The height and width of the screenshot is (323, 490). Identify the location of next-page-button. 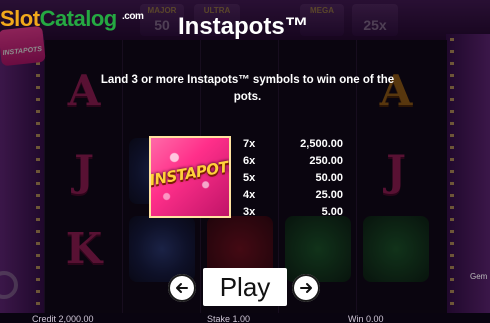
(306, 288).